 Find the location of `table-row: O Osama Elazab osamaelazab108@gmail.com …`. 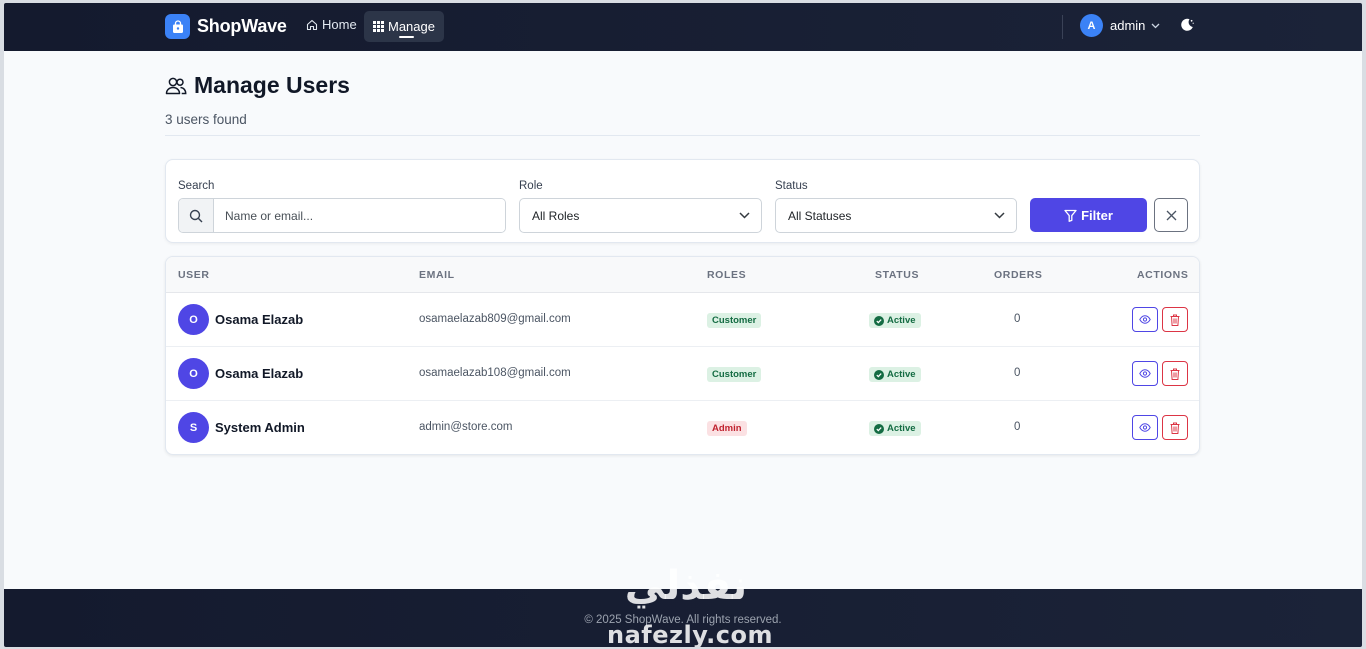

table-row: O Osama Elazab osamaelazab108@gmail.com … is located at coordinates (682, 374).